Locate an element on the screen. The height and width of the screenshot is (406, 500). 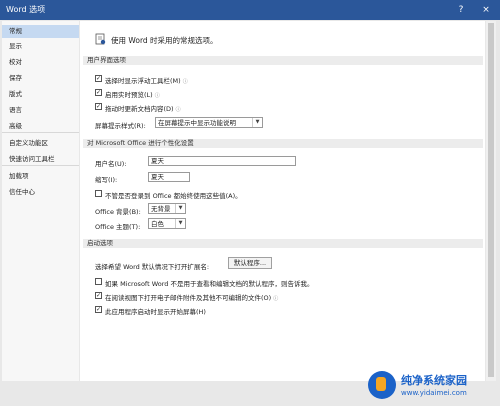
checkbox-mini-toolbar: ✓ is located at coordinates (98, 78).